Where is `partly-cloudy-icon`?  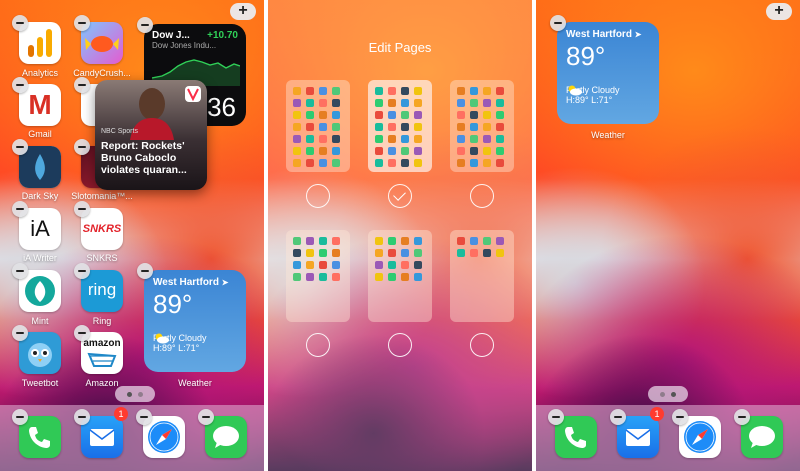
partly-cloudy-icon is located at coordinates (162, 338).